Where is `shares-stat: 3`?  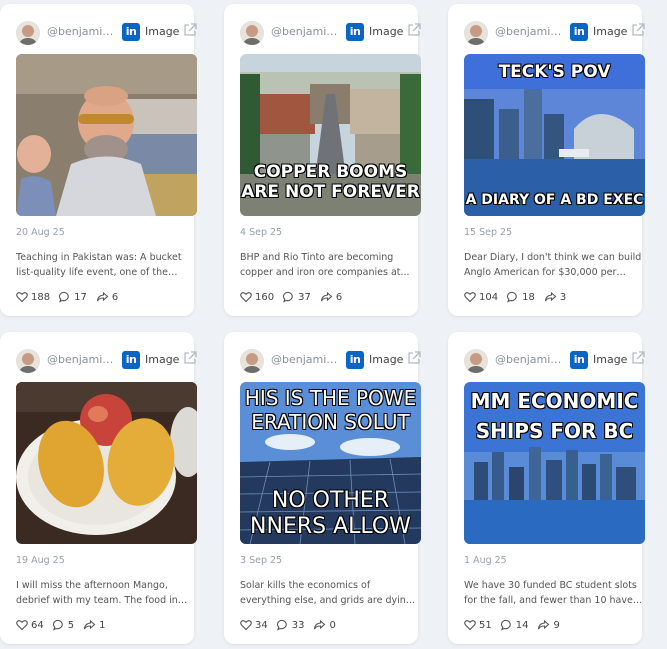
shares-stat: 3 is located at coordinates (555, 297).